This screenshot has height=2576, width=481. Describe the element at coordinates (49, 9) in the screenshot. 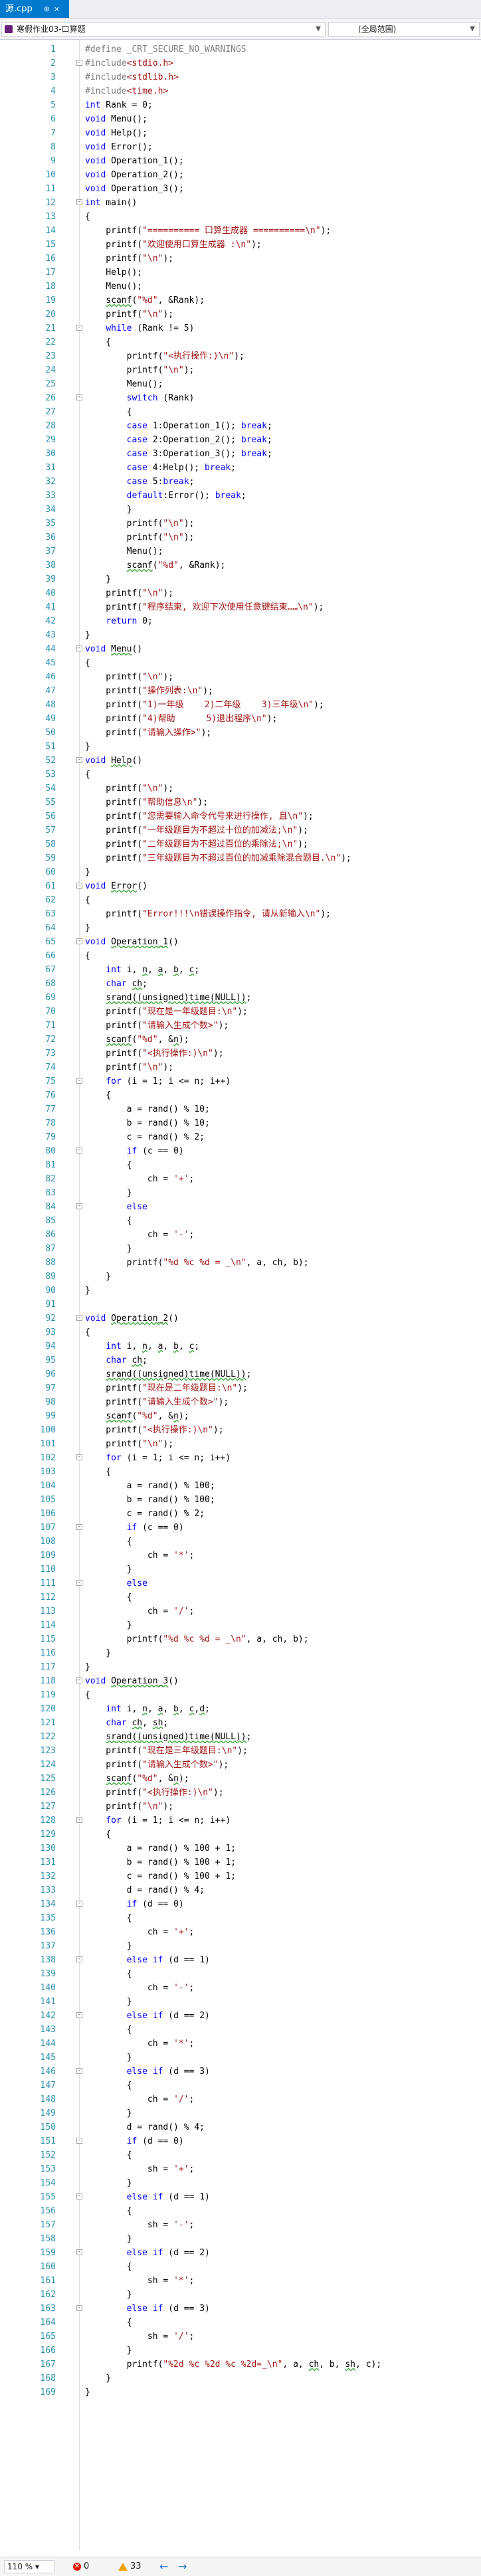

I see `pin-icon: ⊕` at that location.